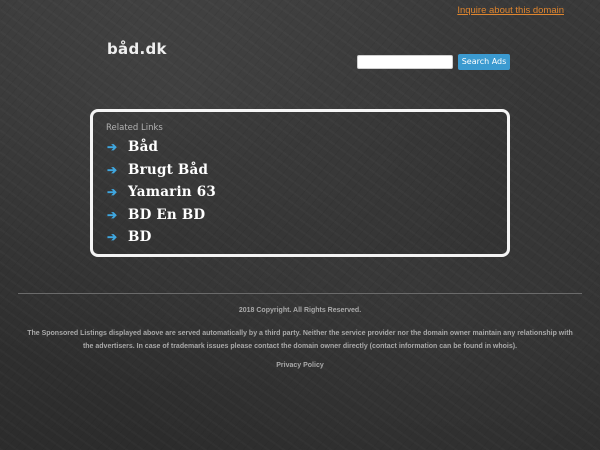  Describe the element at coordinates (300, 310) in the screenshot. I see `copyright-text: 2018 Copyright. All Rights Reserved.` at that location.